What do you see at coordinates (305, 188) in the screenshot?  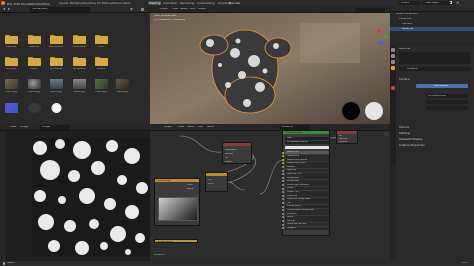 I see `bsdf-input-field: Sheen` at bounding box center [305, 188].